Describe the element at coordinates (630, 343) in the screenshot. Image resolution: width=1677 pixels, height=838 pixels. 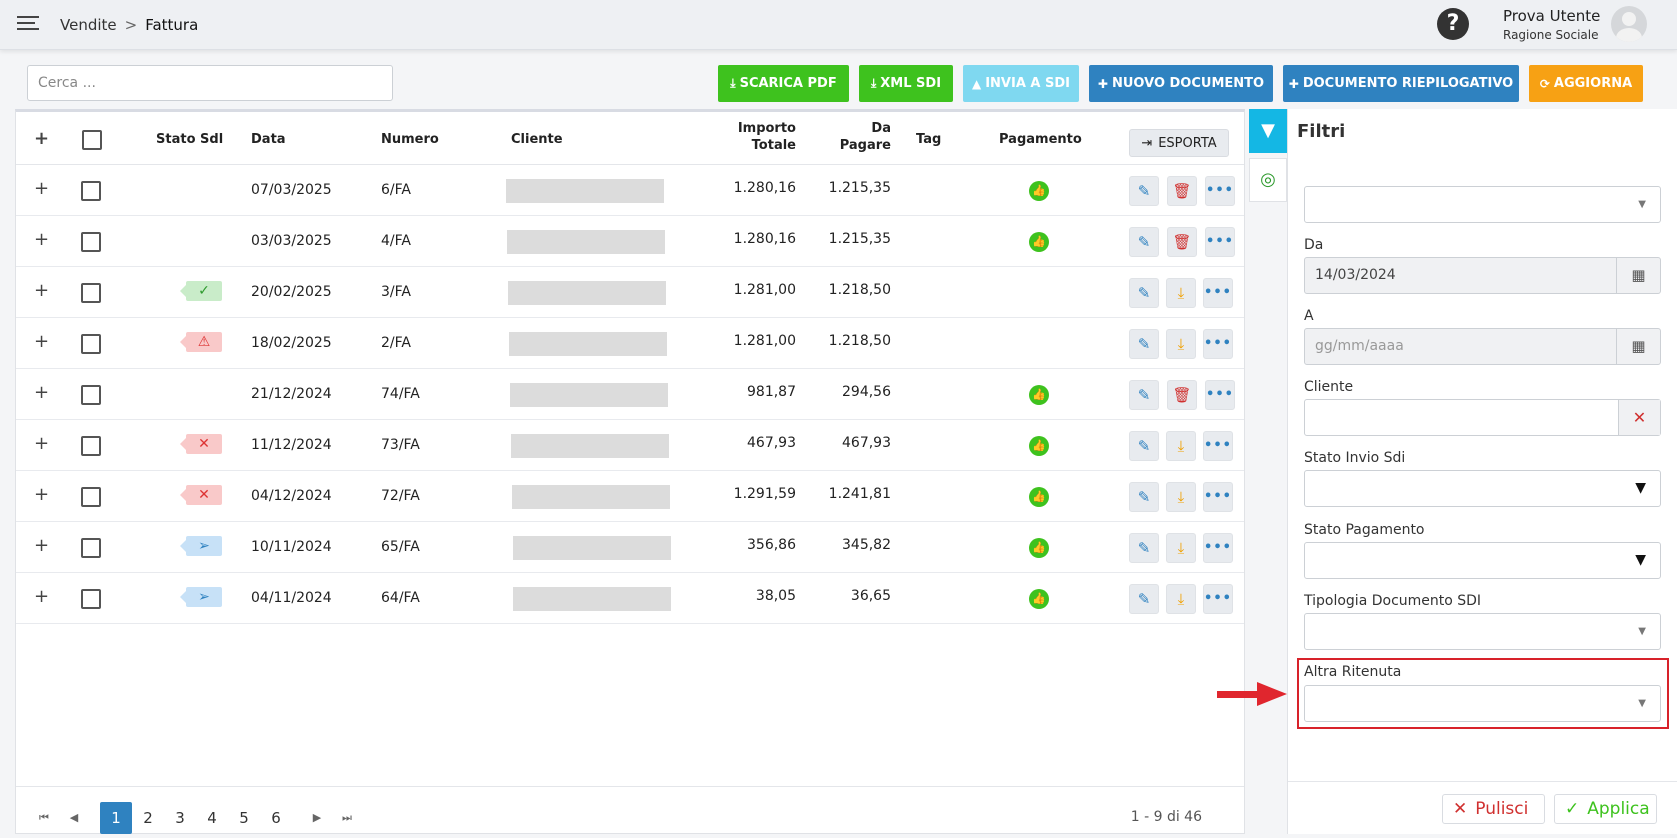
I see `table-row: + ⚠ 18/02/2025 2/FA 1.281,00 1.218,50 ✎ ⤓ •••` at that location.